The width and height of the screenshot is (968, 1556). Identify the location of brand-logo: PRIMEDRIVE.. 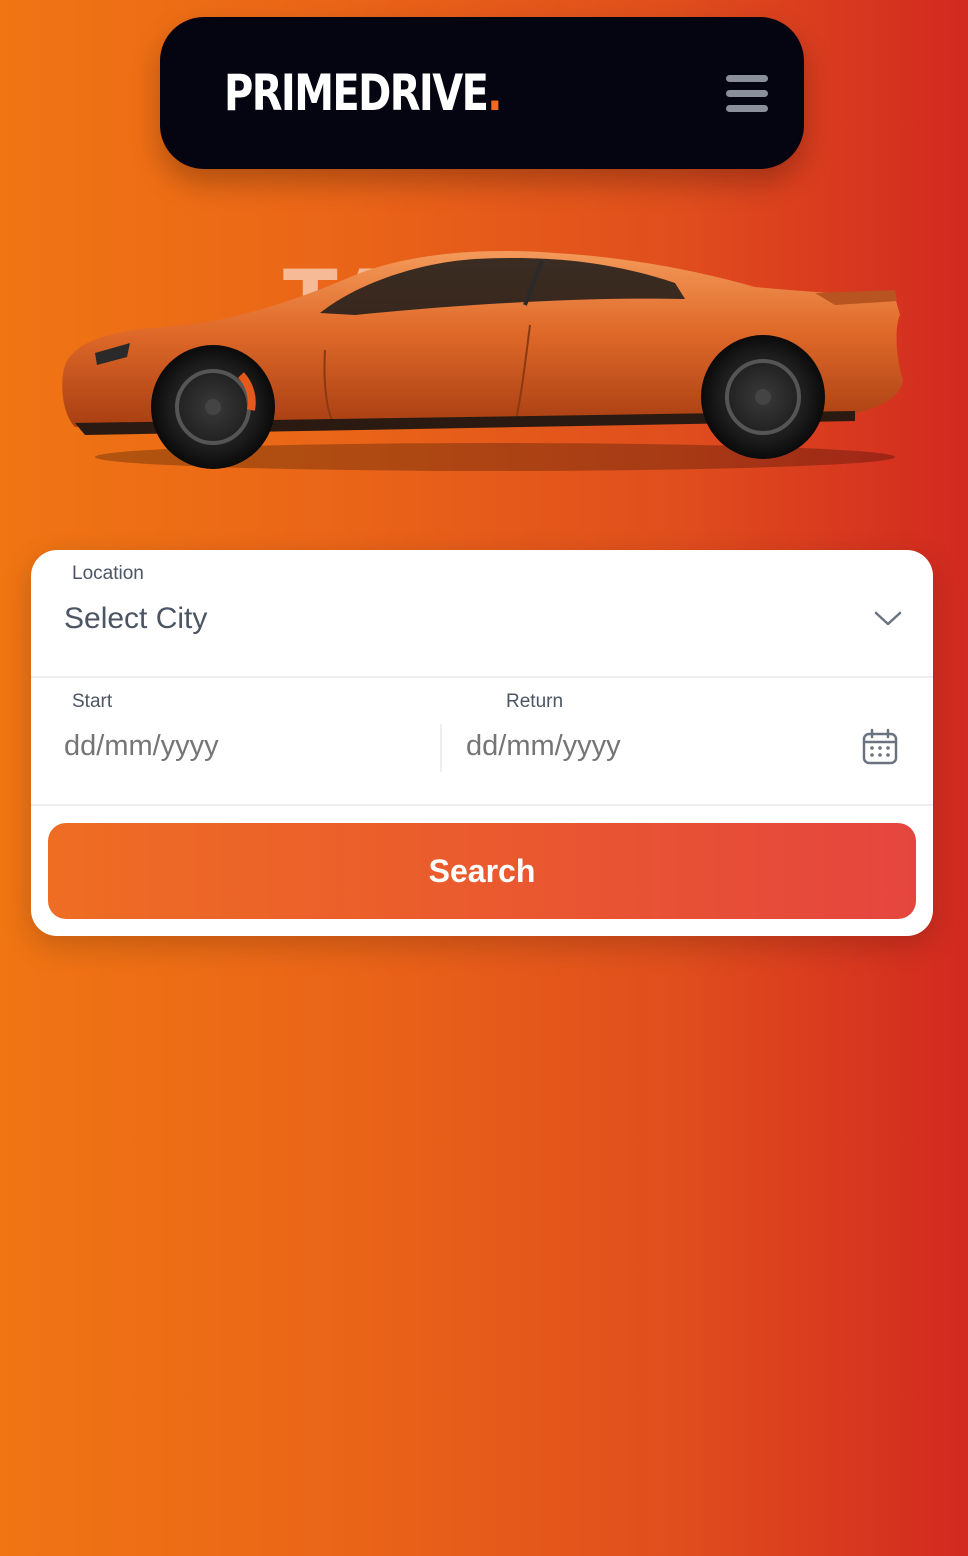
(363, 93).